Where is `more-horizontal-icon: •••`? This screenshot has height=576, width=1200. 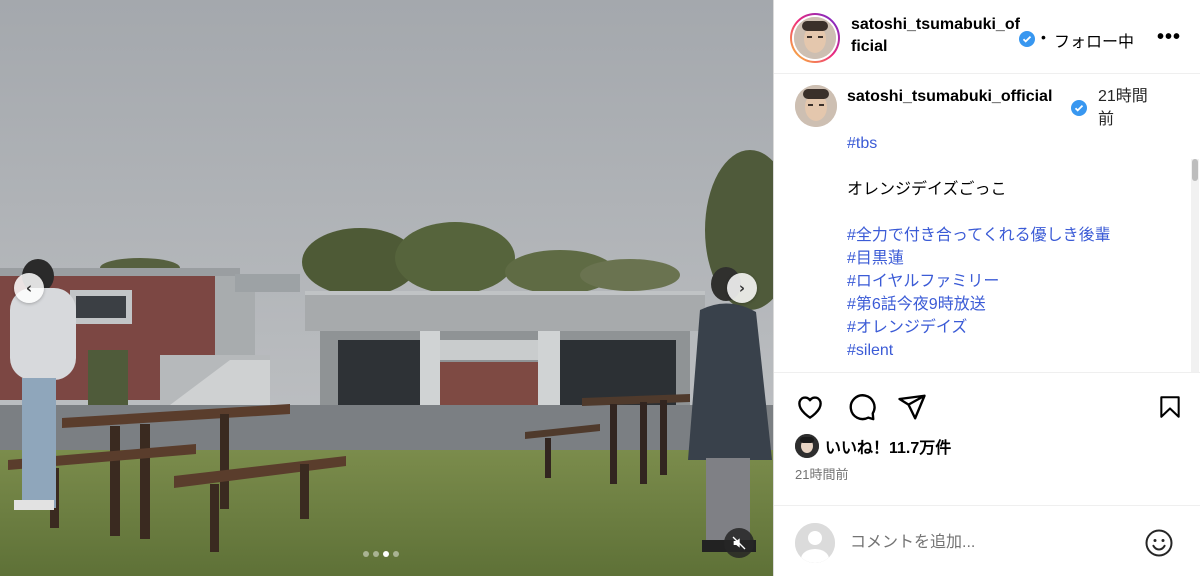
more-horizontal-icon: ••• is located at coordinates (1169, 37).